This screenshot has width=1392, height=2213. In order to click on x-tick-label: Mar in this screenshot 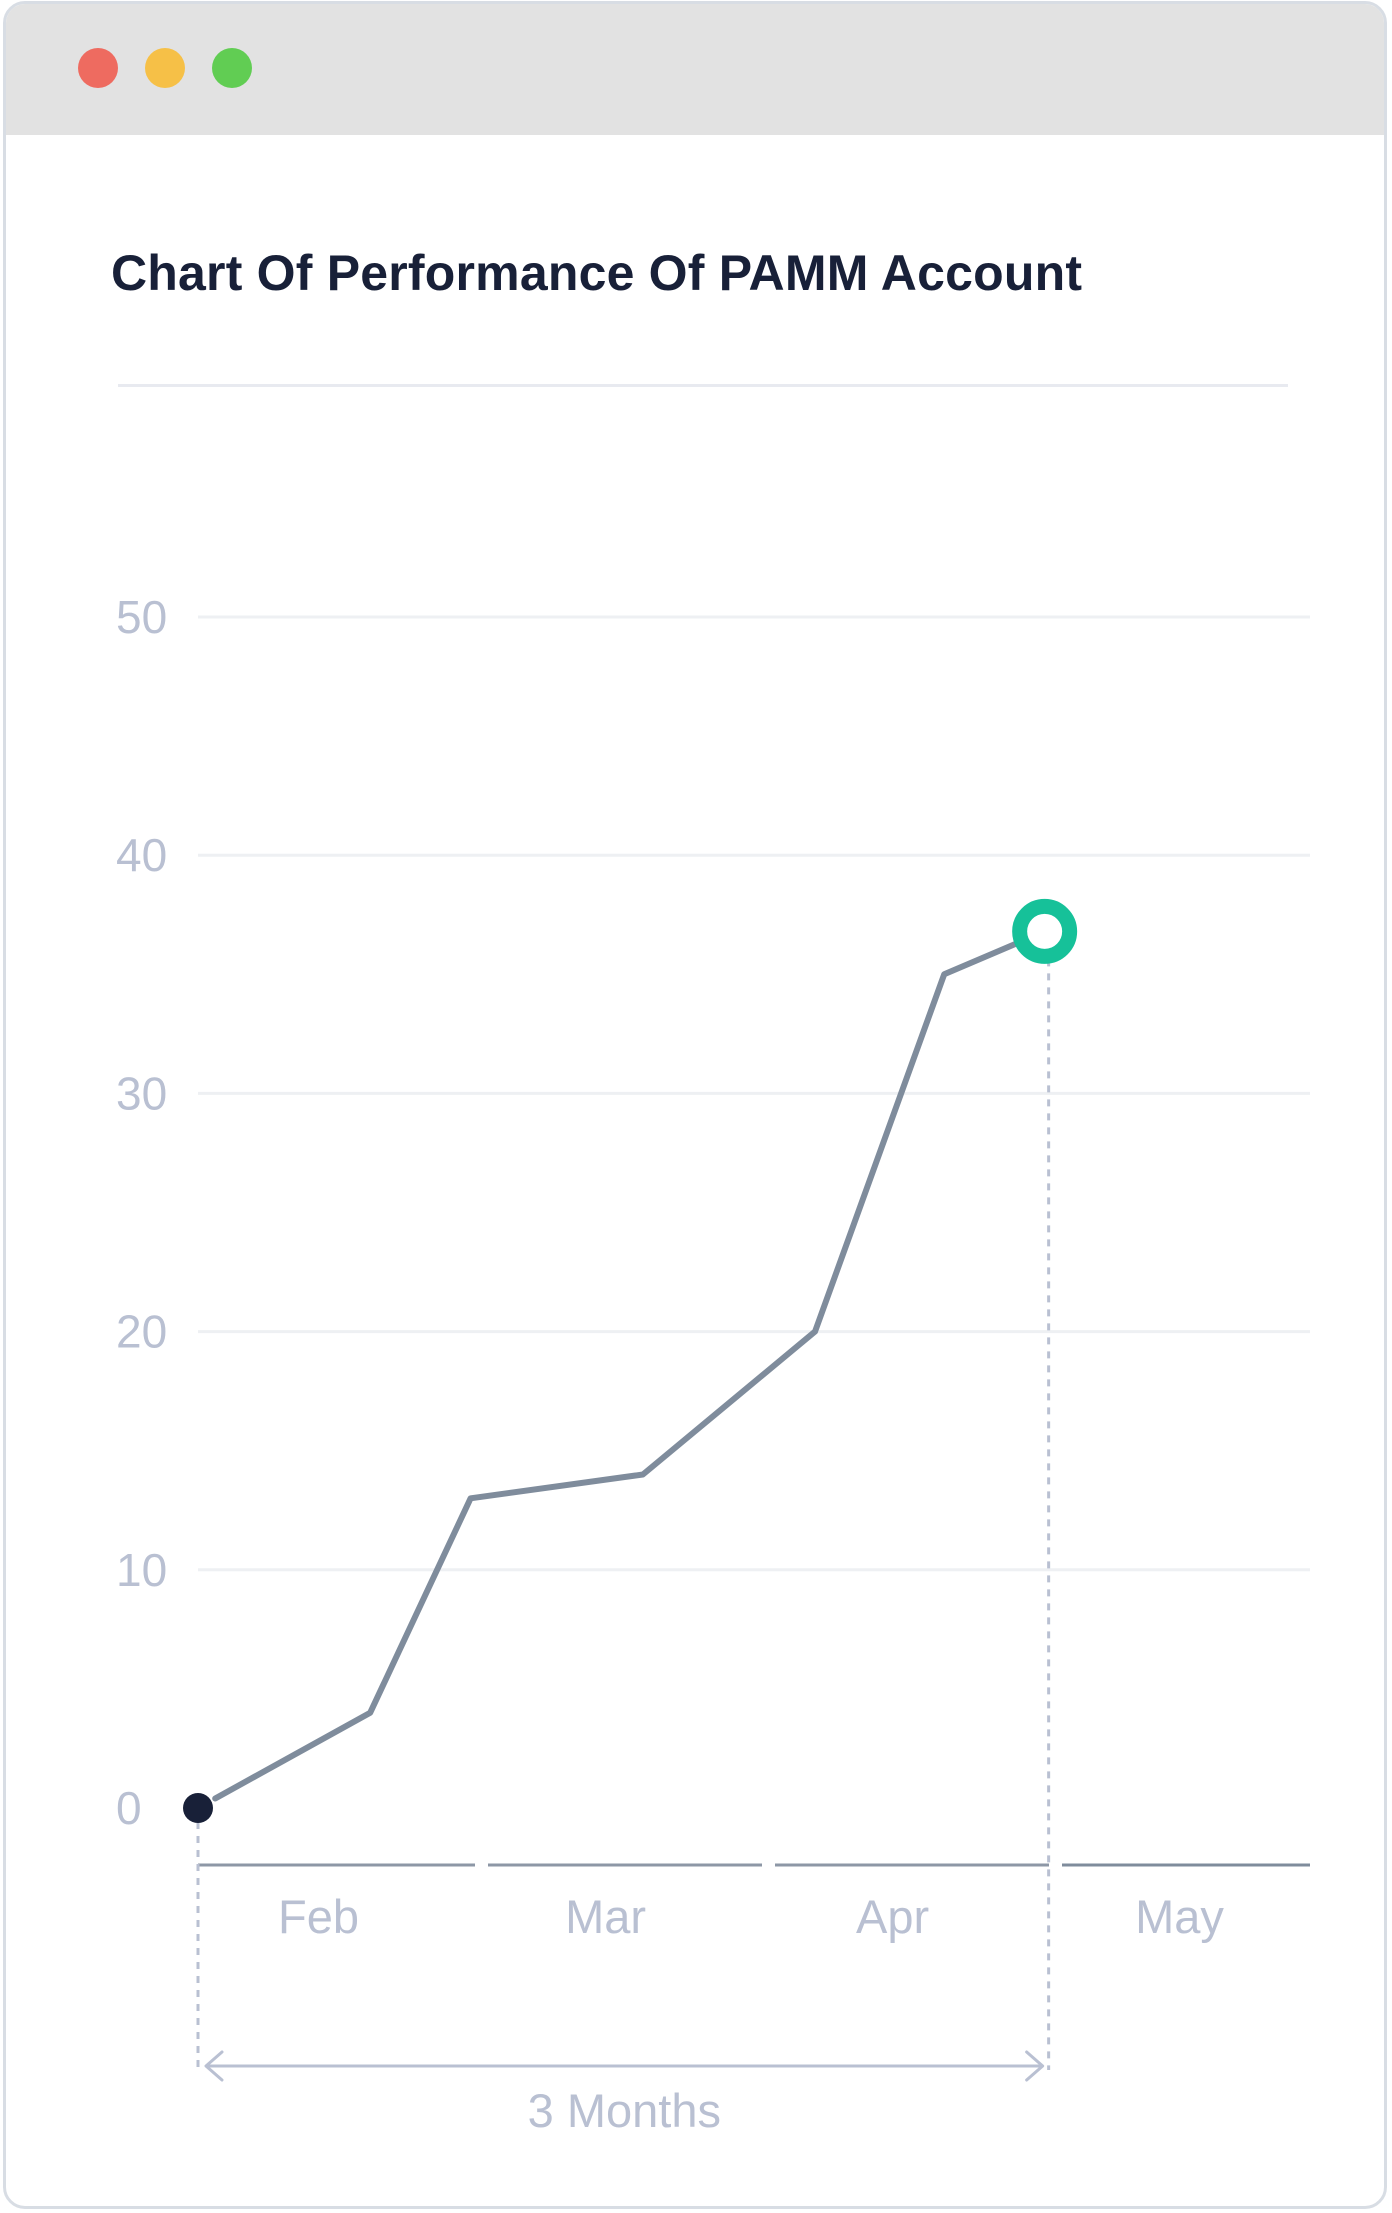, I will do `click(605, 1916)`.